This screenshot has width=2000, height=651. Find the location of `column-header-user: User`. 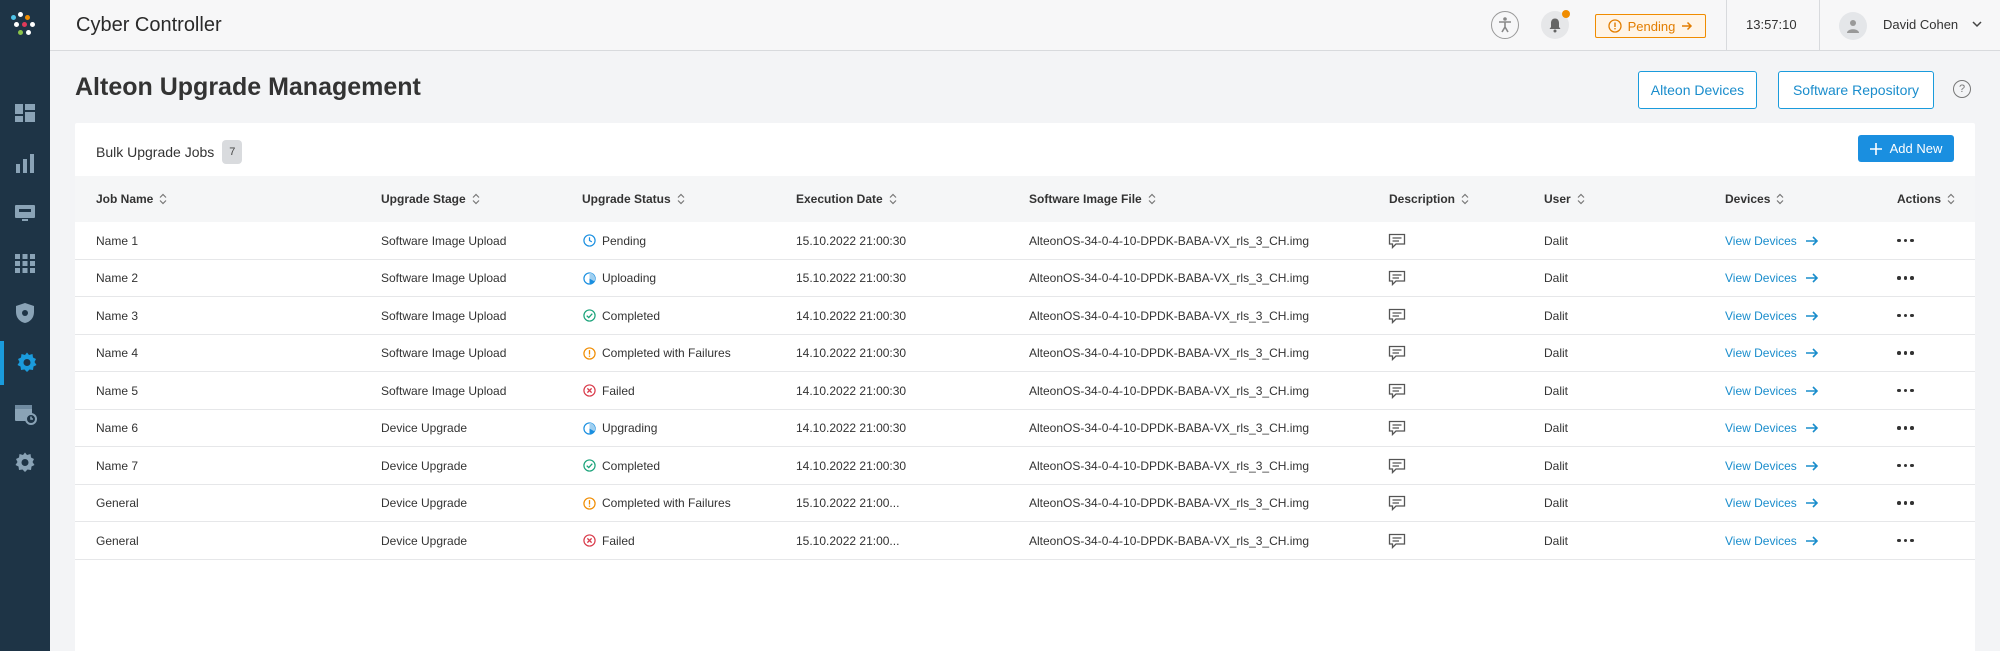

column-header-user: User is located at coordinates (1564, 199).